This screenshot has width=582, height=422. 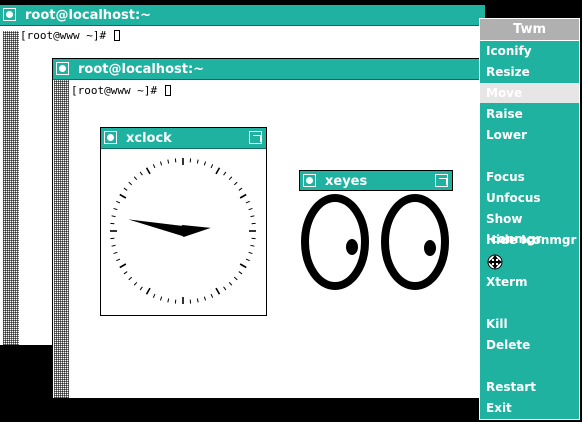 What do you see at coordinates (430, 248) in the screenshot?
I see `right-pupil` at bounding box center [430, 248].